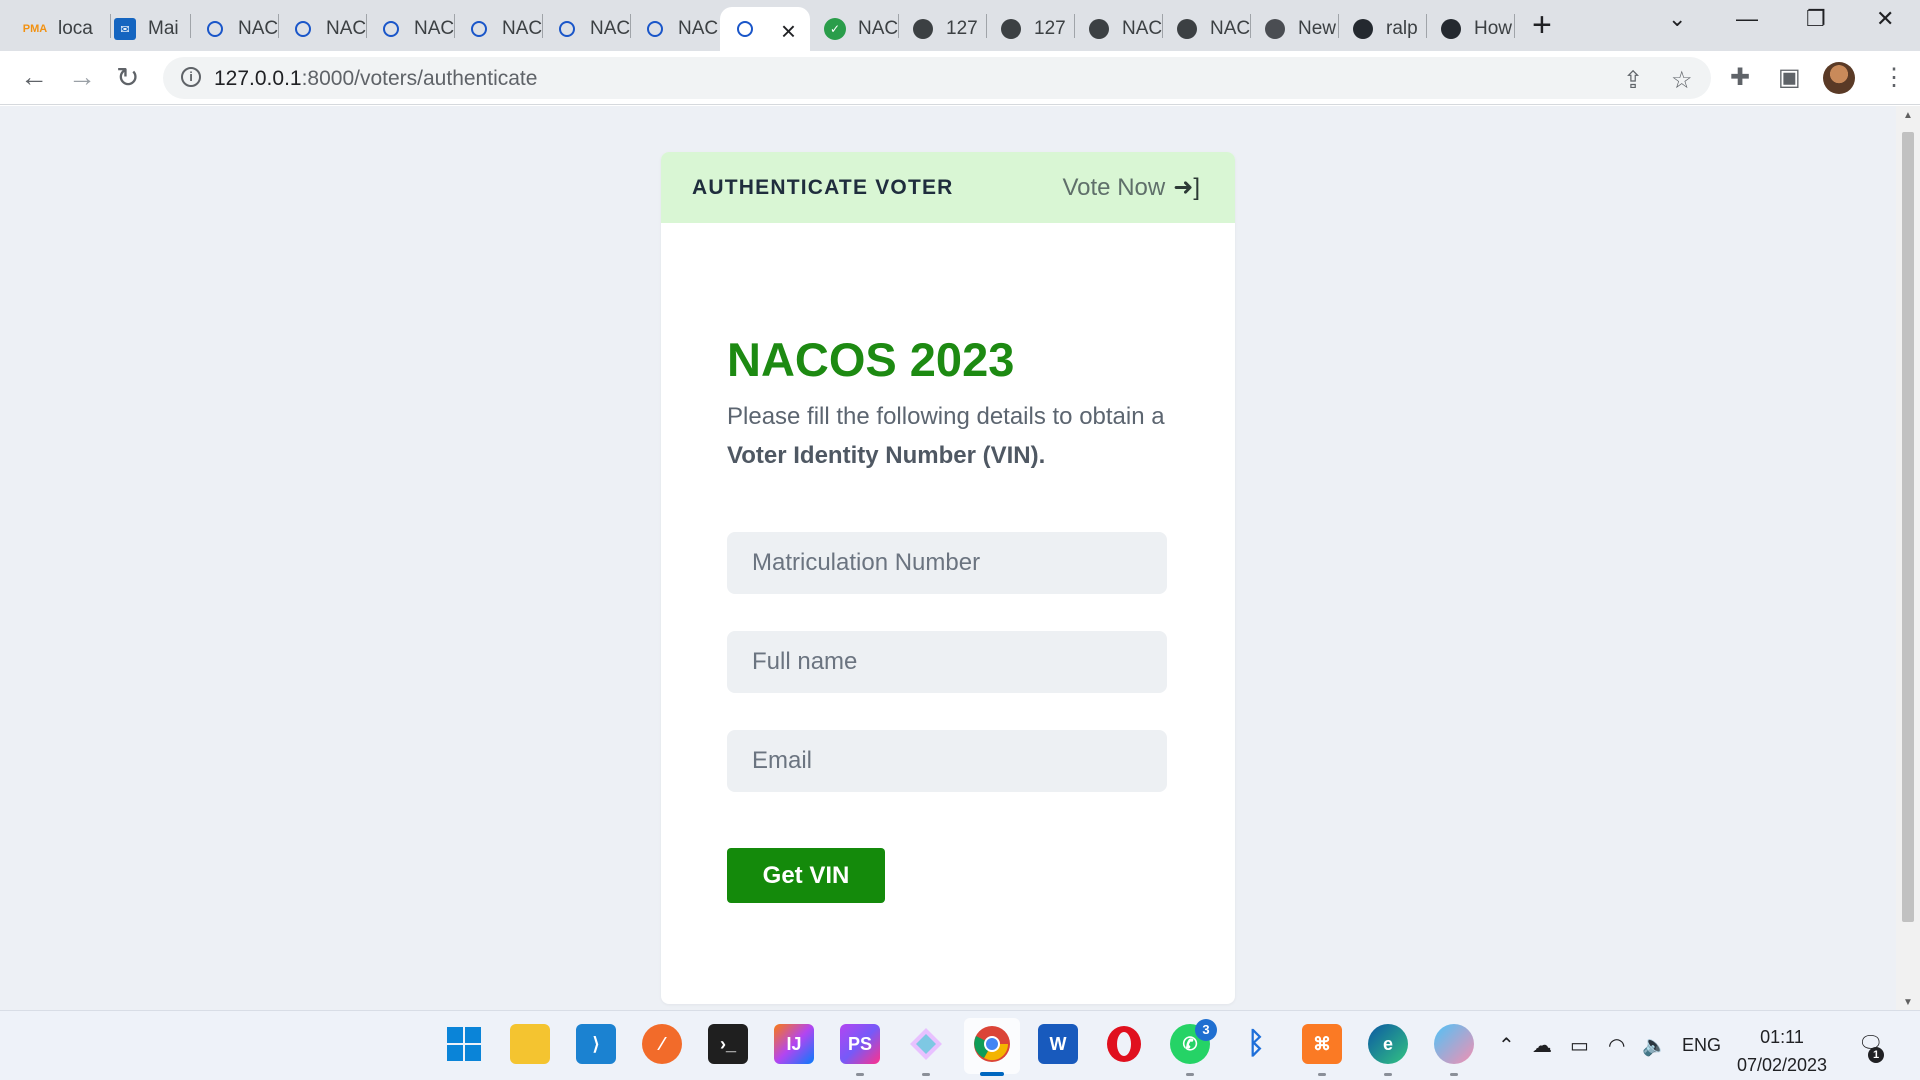 Image resolution: width=1920 pixels, height=1080 pixels. Describe the element at coordinates (144, 29) in the screenshot. I see `tab-mail: ✉ Mai` at that location.